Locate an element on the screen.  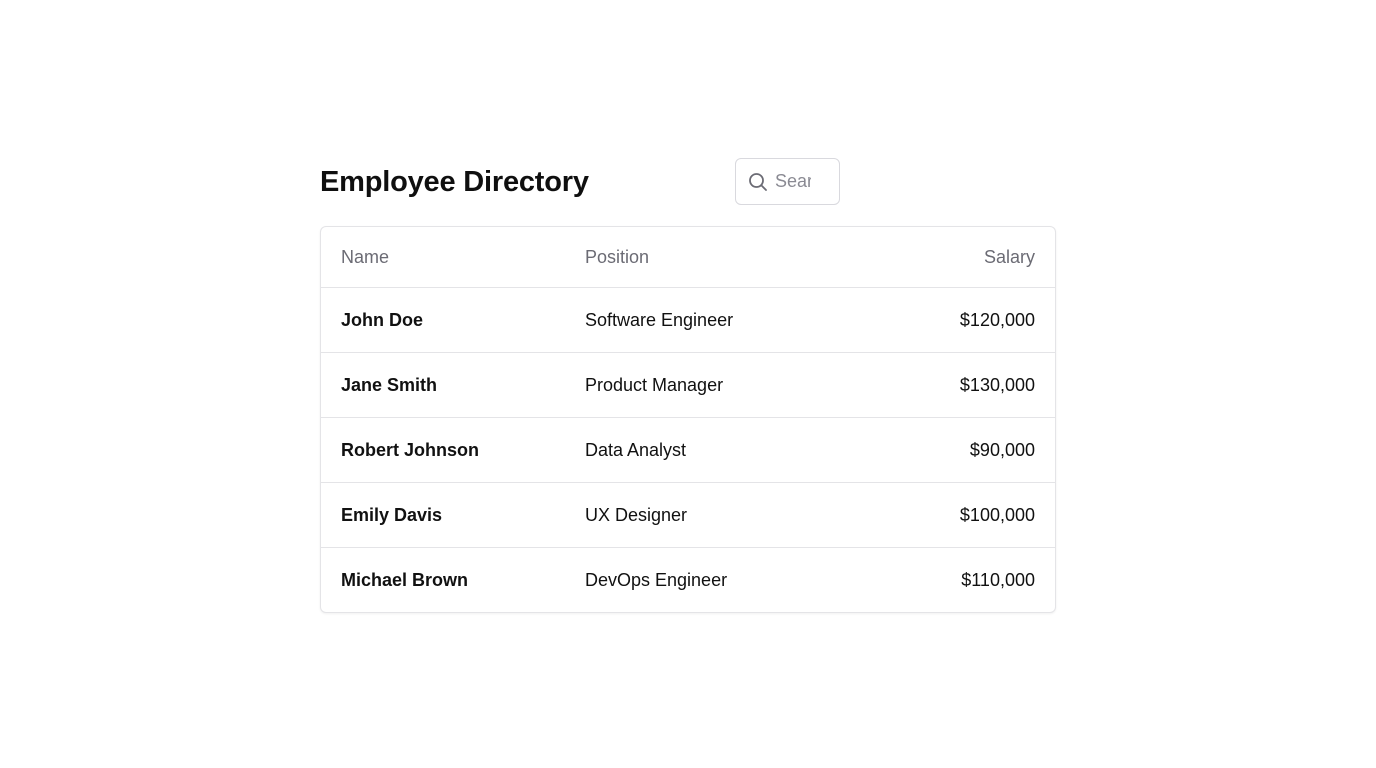
search-input is located at coordinates (793, 181).